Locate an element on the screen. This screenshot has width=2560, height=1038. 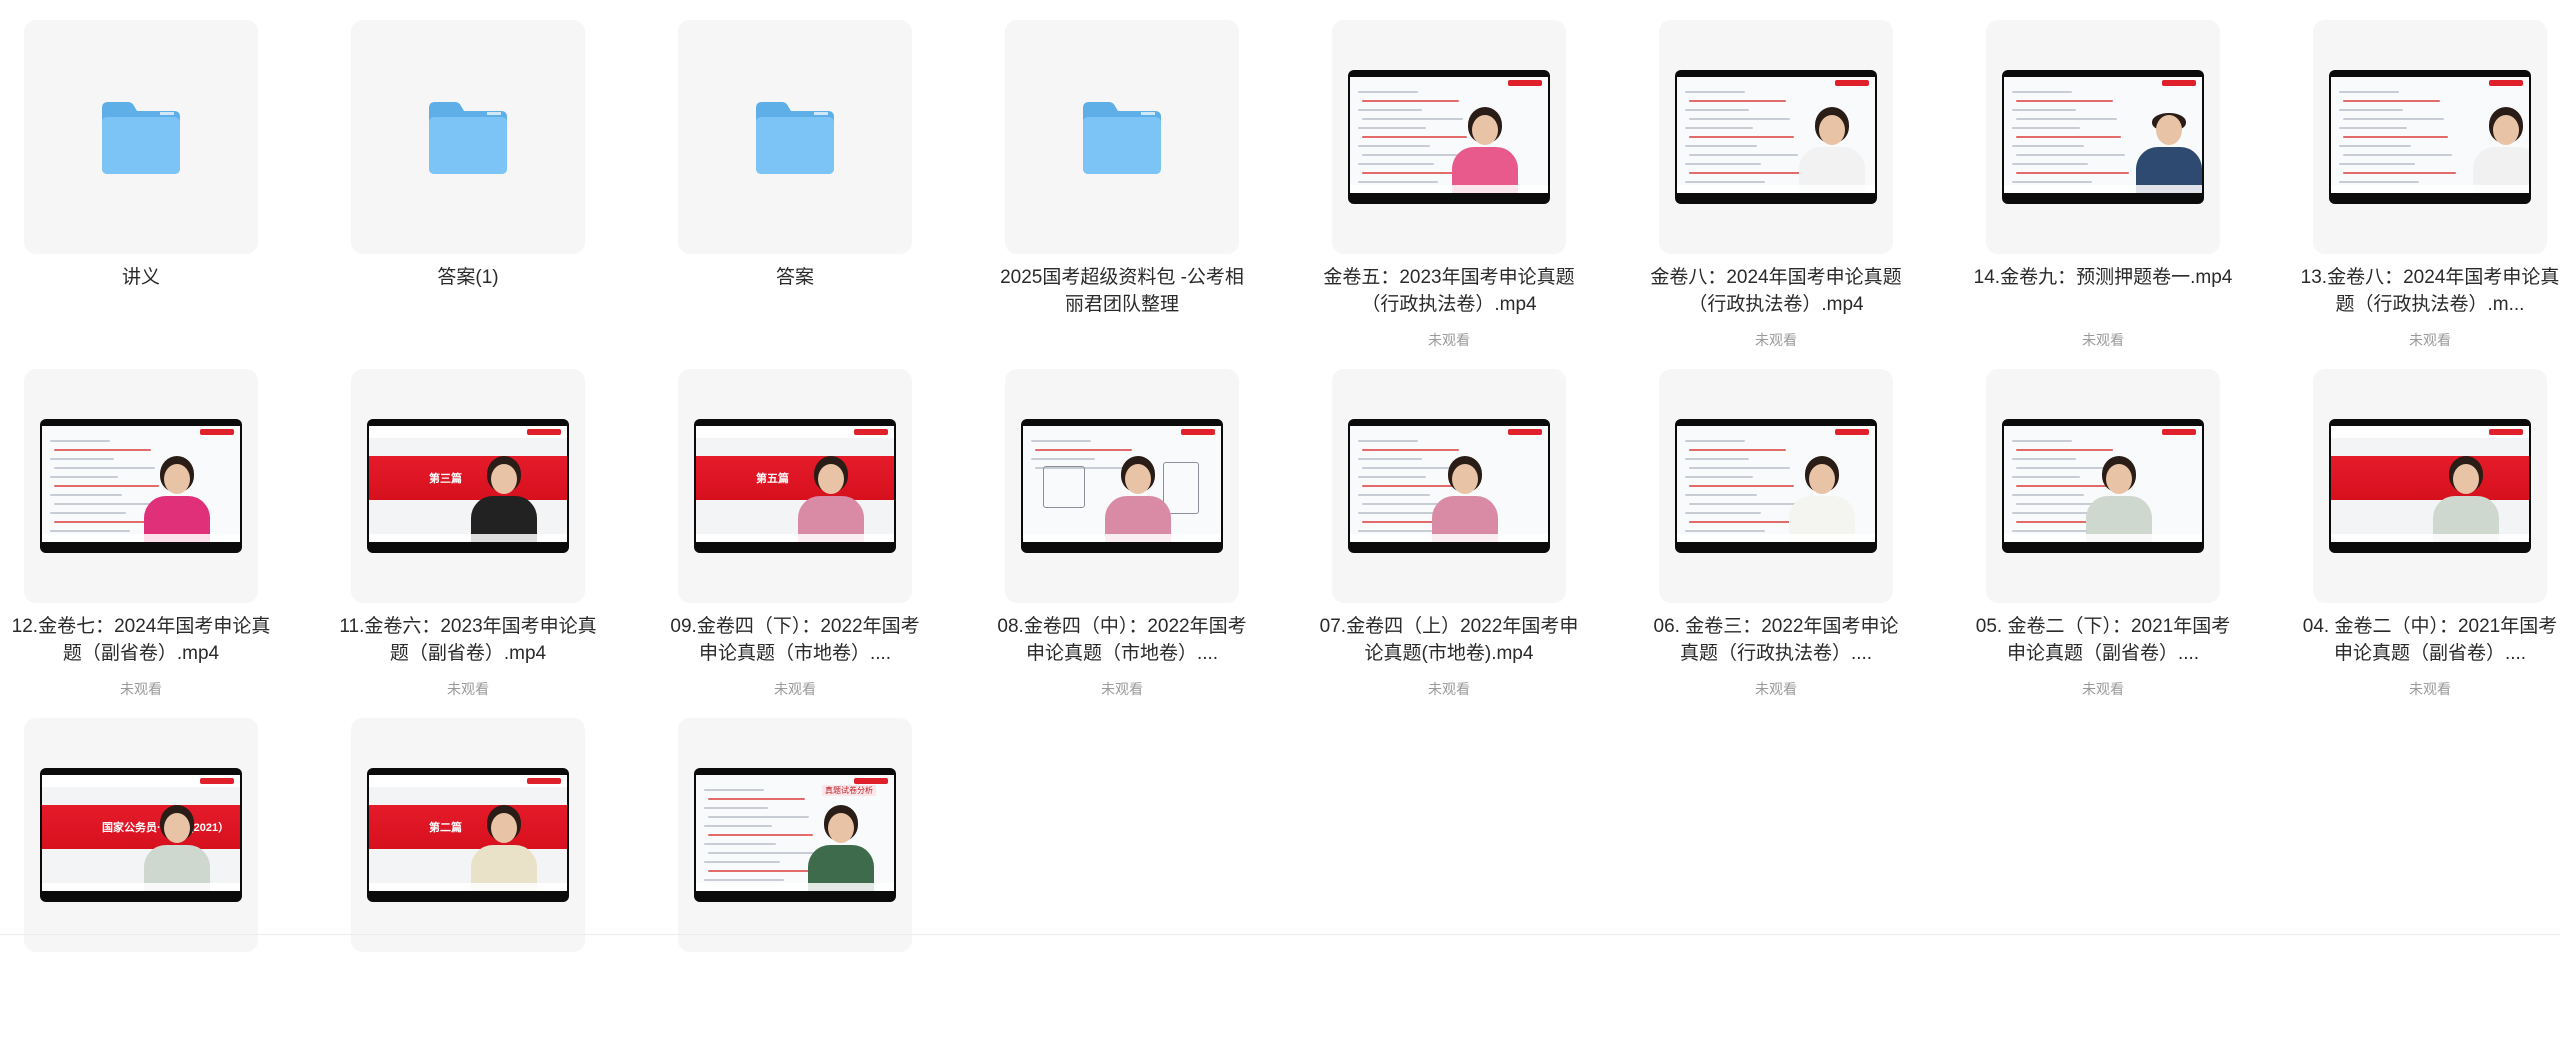
folder-item: 答案 is located at coordinates (804, 170).